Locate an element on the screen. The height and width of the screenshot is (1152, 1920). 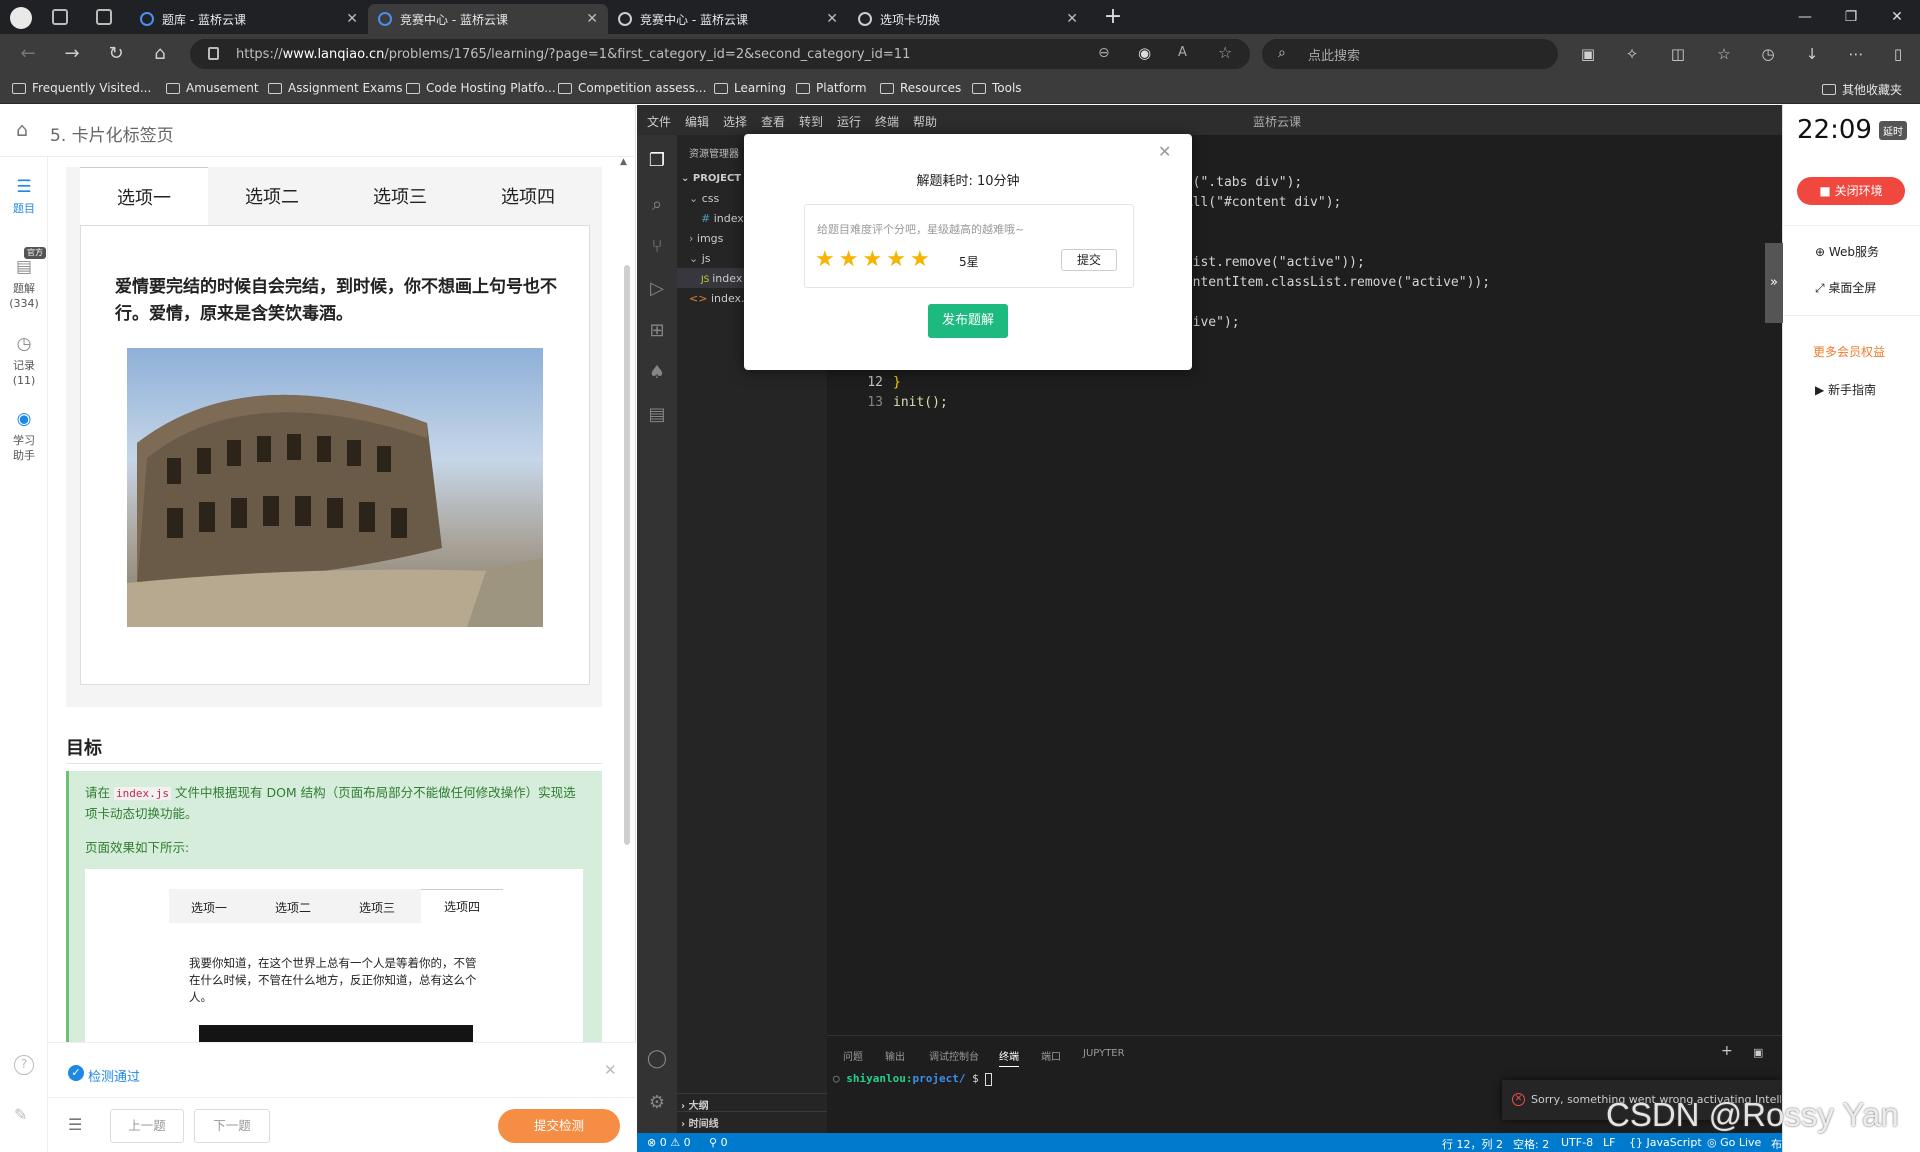
status-layout: 布 is located at coordinates (1776, 1144).